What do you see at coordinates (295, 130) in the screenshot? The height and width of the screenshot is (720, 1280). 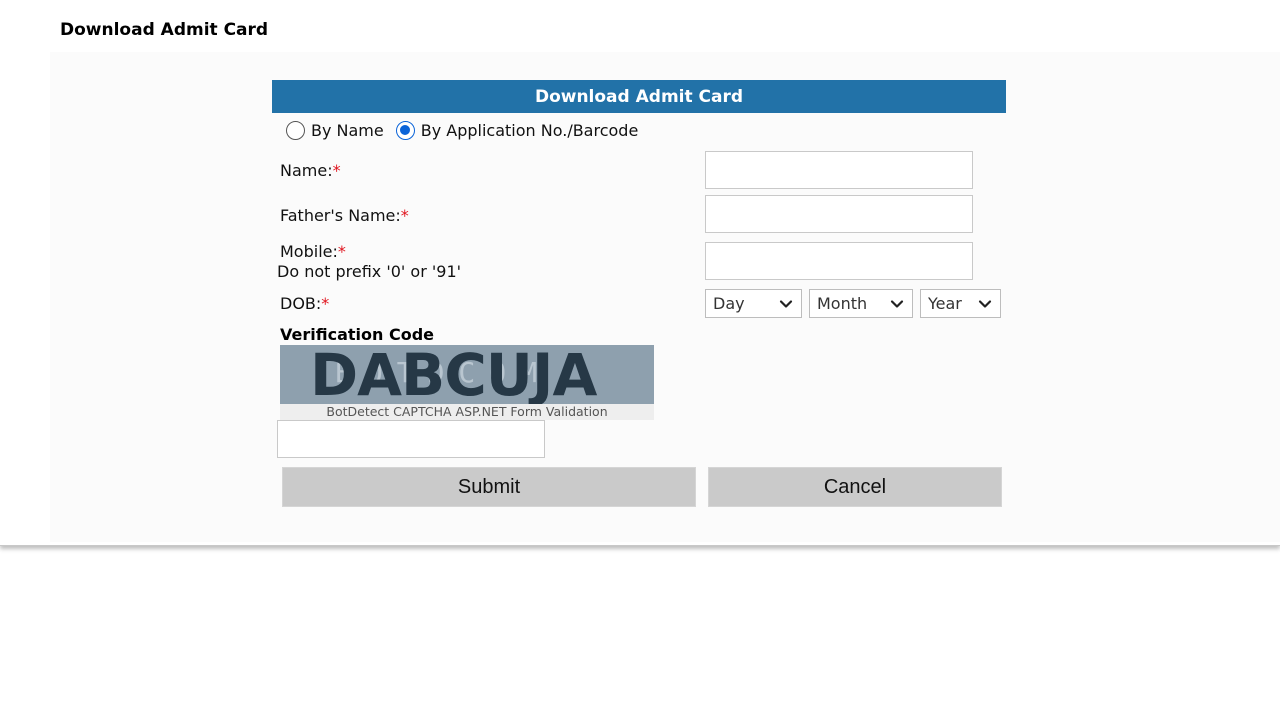 I see `radio-by-name` at bounding box center [295, 130].